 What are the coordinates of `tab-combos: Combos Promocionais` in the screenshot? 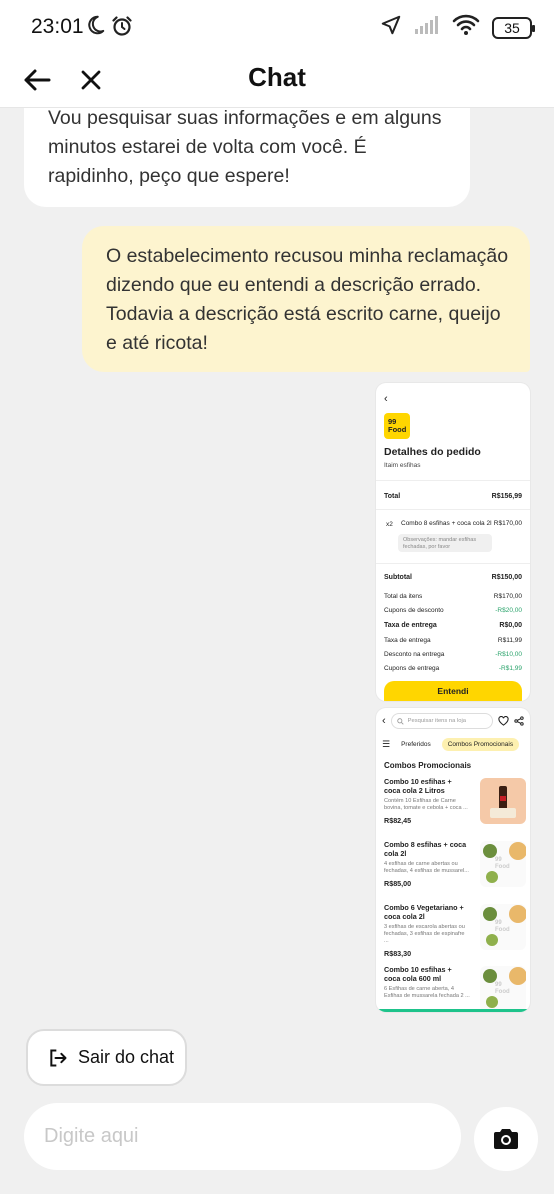 It's located at (480, 744).